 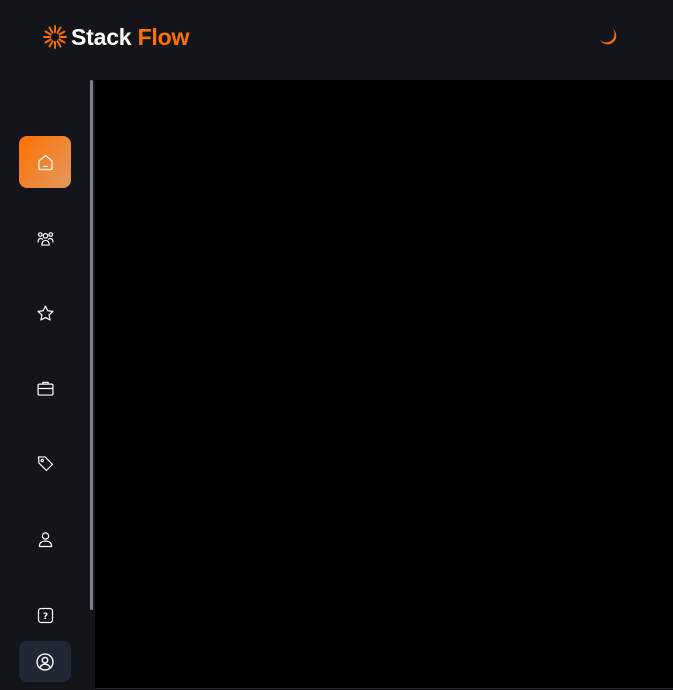 I want to click on theme-toggle-button, so click(x=608, y=37).